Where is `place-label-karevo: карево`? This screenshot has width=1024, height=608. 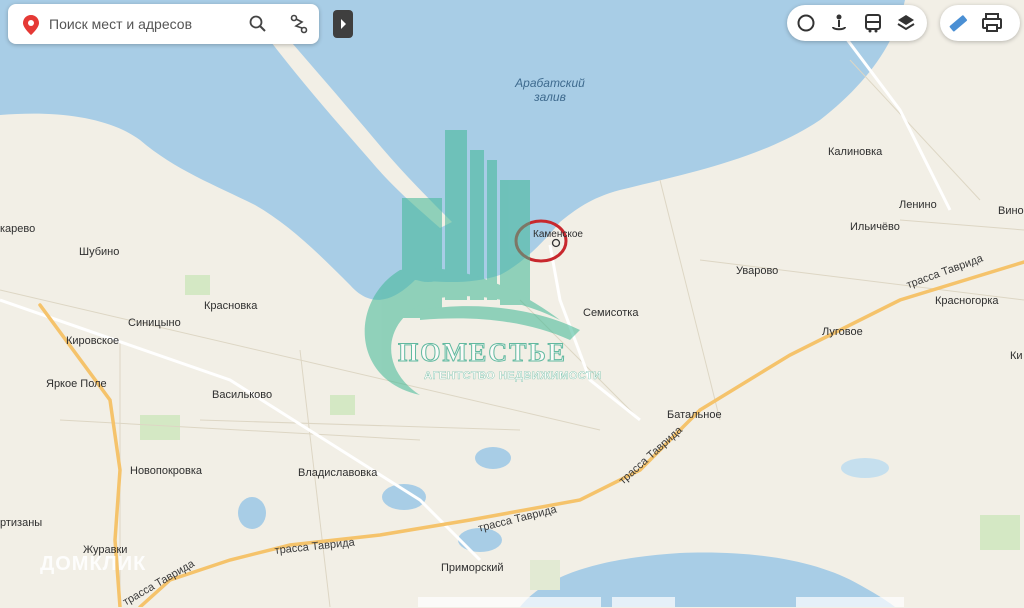 place-label-karevo: карево is located at coordinates (18, 229).